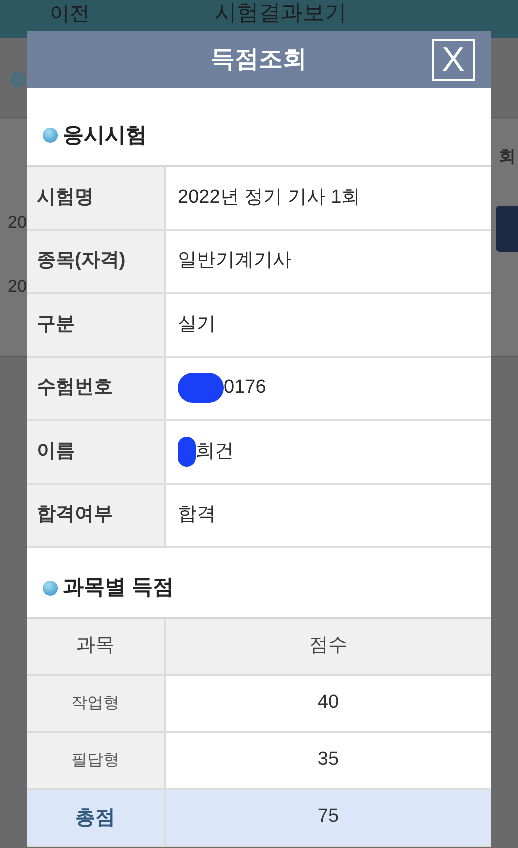  I want to click on section-heading: 과목별 득점, so click(118, 588).